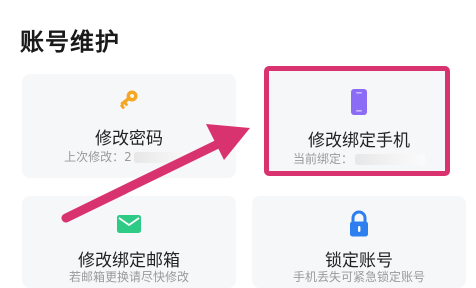 The width and height of the screenshot is (476, 288). What do you see at coordinates (359, 123) in the screenshot?
I see `change-bound-phone-card: 修改绑定手机 当前绑定：` at bounding box center [359, 123].